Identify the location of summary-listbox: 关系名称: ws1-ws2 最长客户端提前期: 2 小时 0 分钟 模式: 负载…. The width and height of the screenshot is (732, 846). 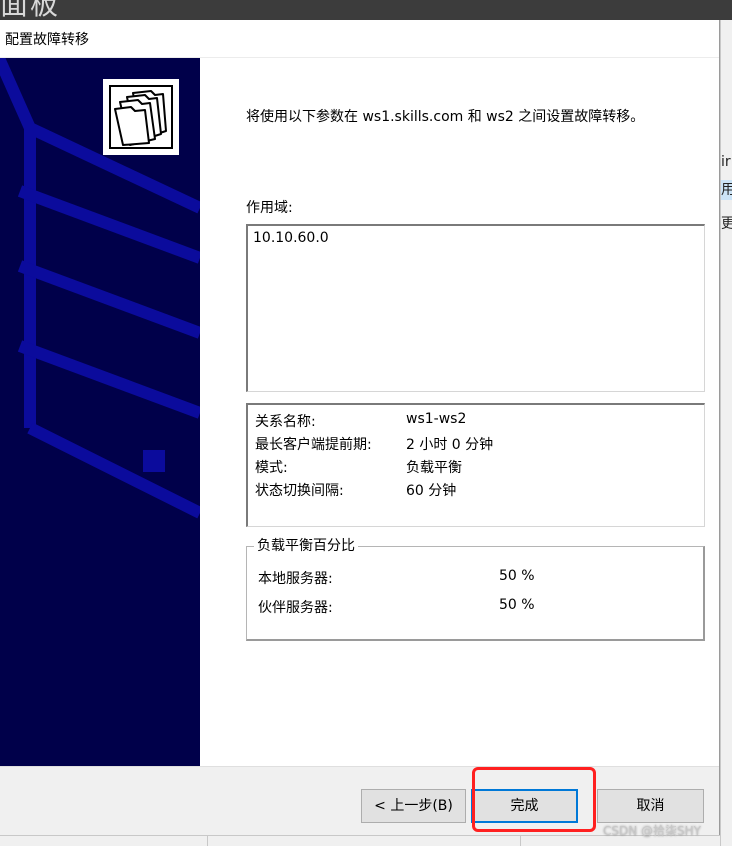
(475, 465).